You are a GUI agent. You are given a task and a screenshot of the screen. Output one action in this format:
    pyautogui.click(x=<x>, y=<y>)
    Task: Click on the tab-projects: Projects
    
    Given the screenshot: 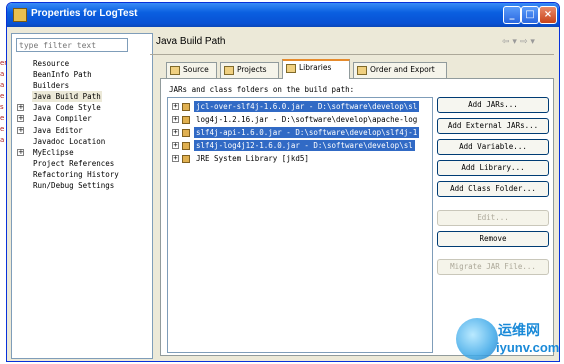 What is the action you would take?
    pyautogui.click(x=249, y=70)
    